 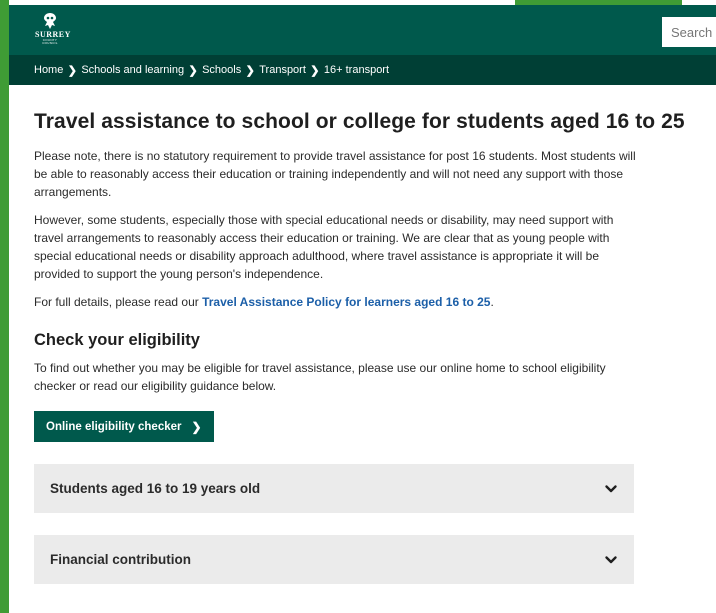 What do you see at coordinates (155, 488) in the screenshot?
I see `accordion-label: Students aged 16 to 19 years old` at bounding box center [155, 488].